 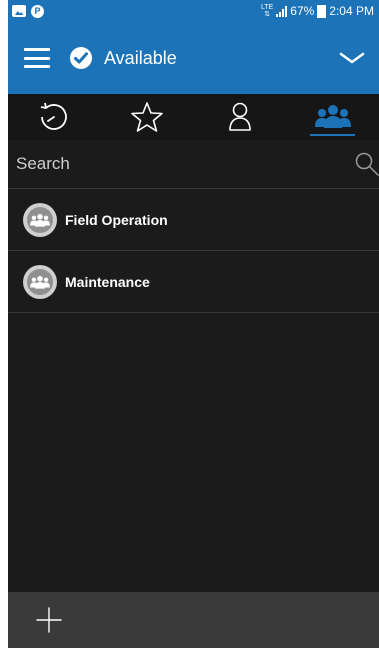 What do you see at coordinates (107, 281) in the screenshot?
I see `group-name: Maintenance` at bounding box center [107, 281].